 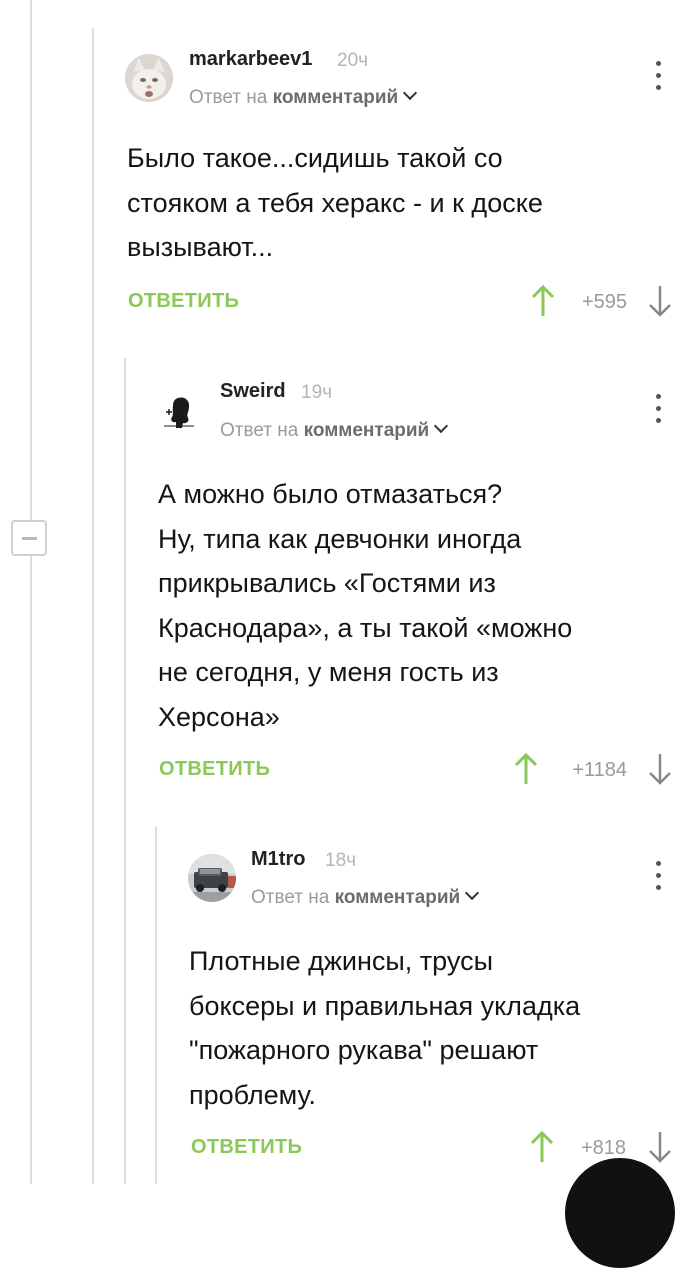 What do you see at coordinates (341, 961) in the screenshot?
I see `comment-body-line: Плотные джинсы, трусы` at bounding box center [341, 961].